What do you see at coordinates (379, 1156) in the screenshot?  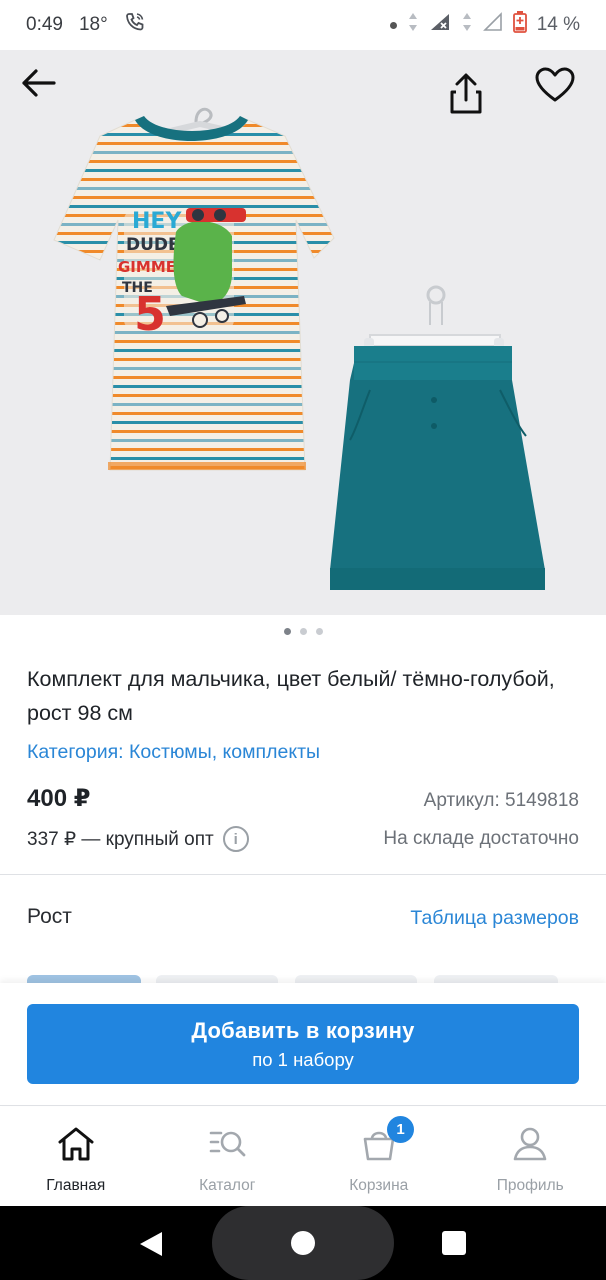 I see `tab-cart: 1 Корзина` at bounding box center [379, 1156].